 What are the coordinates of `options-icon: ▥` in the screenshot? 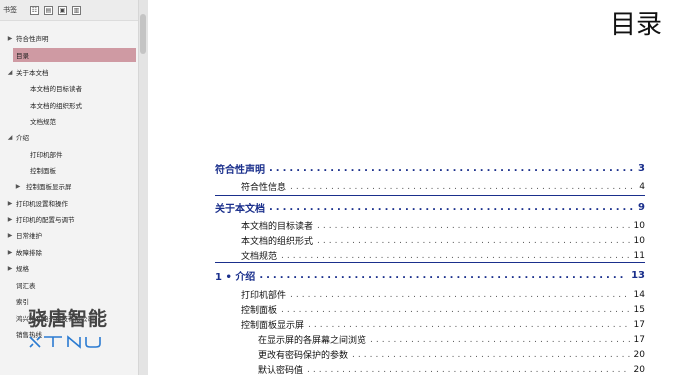 It's located at (76, 10).